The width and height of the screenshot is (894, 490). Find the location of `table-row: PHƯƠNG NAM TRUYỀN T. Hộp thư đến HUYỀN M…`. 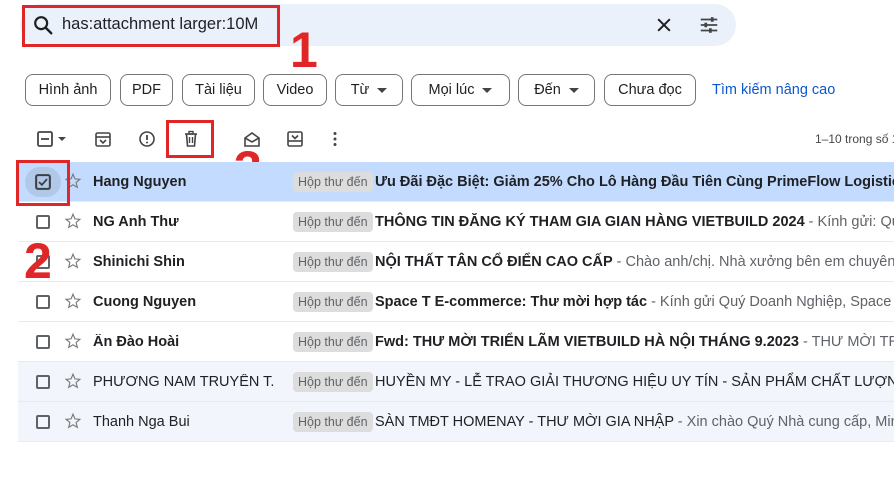

table-row: PHƯƠNG NAM TRUYỀN T. Hộp thư đến HUYỀN M… is located at coordinates (456, 382).